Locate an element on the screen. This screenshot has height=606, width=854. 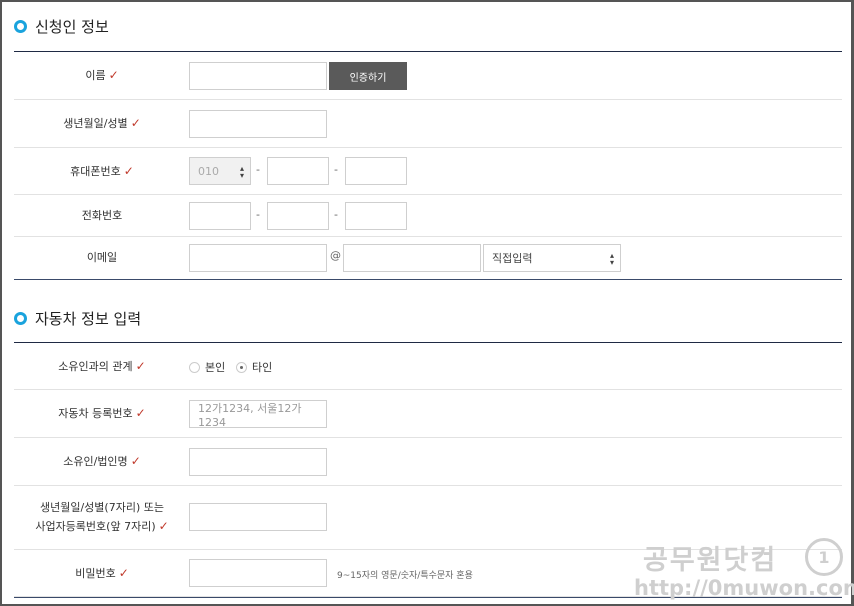
row-email: 이메일 @ 직접입력 ▴ ▾ is located at coordinates (428, 258).